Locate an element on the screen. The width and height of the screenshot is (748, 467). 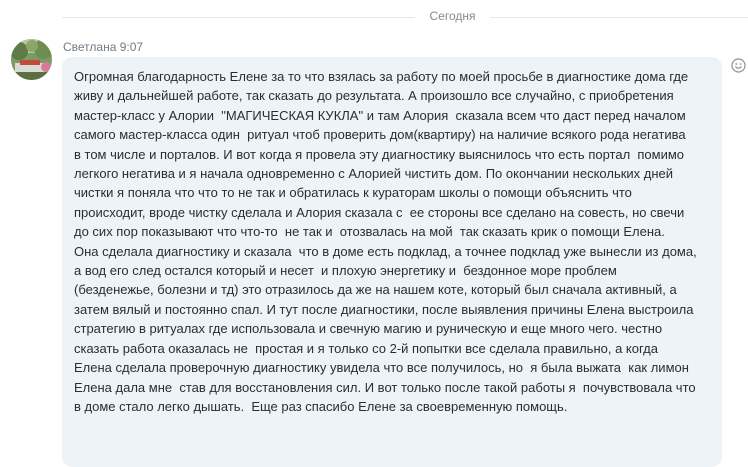
smile-icon is located at coordinates (738, 65).